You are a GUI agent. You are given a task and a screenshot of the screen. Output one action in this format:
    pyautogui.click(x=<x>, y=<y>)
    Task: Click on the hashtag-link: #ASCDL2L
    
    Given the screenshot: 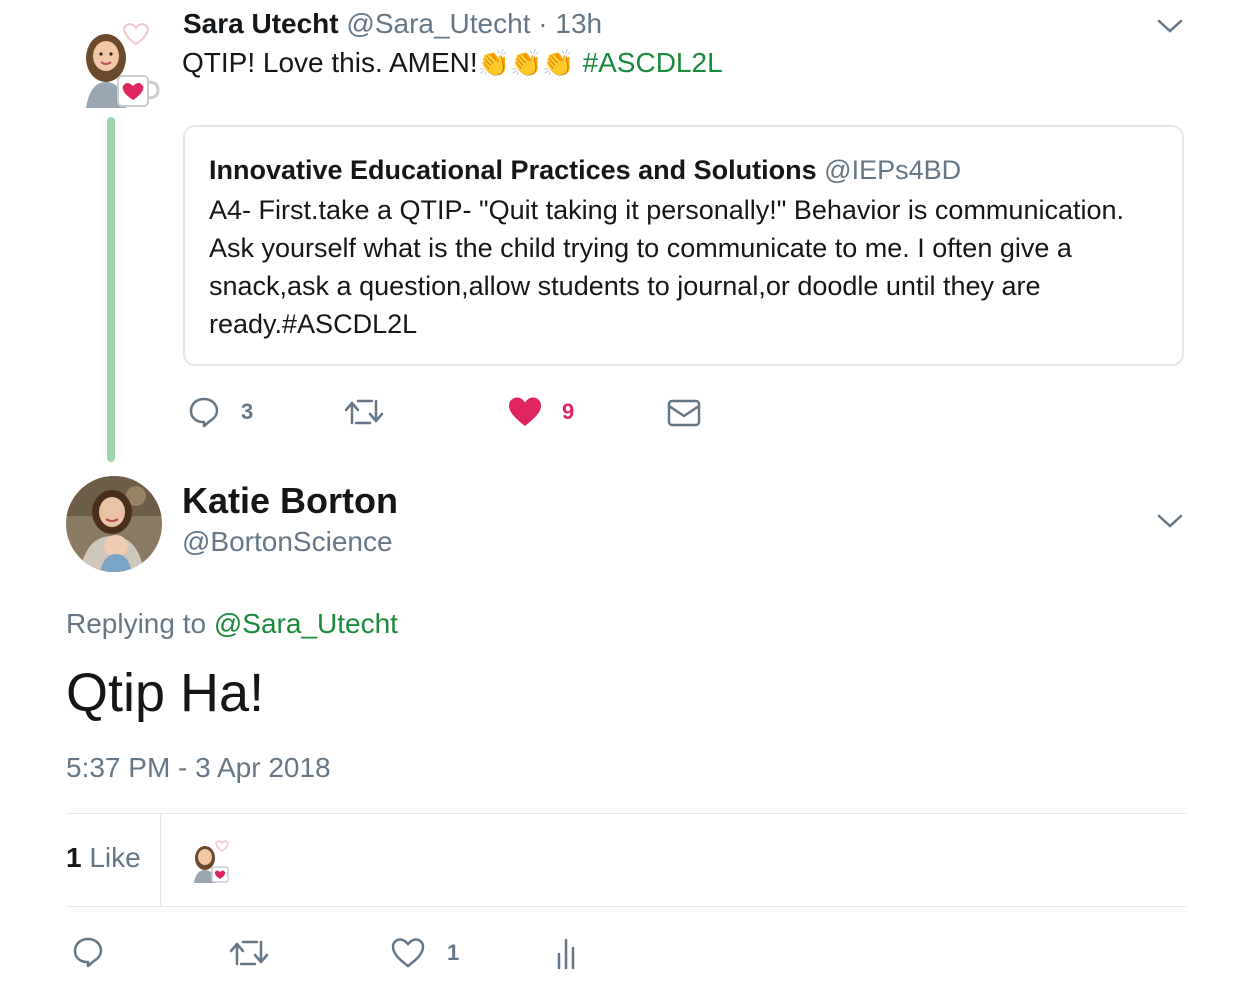 What is the action you would take?
    pyautogui.click(x=653, y=62)
    